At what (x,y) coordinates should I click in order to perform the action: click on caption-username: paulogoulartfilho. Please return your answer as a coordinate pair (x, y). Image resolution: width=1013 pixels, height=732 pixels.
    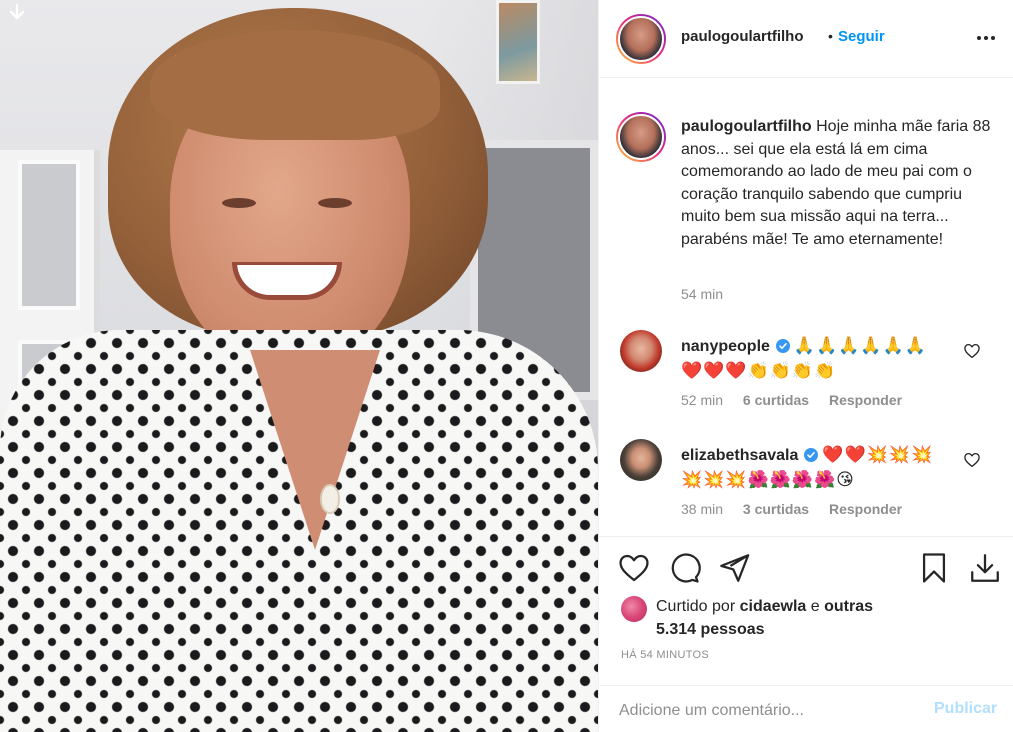
    Looking at the image, I should click on (746, 126).